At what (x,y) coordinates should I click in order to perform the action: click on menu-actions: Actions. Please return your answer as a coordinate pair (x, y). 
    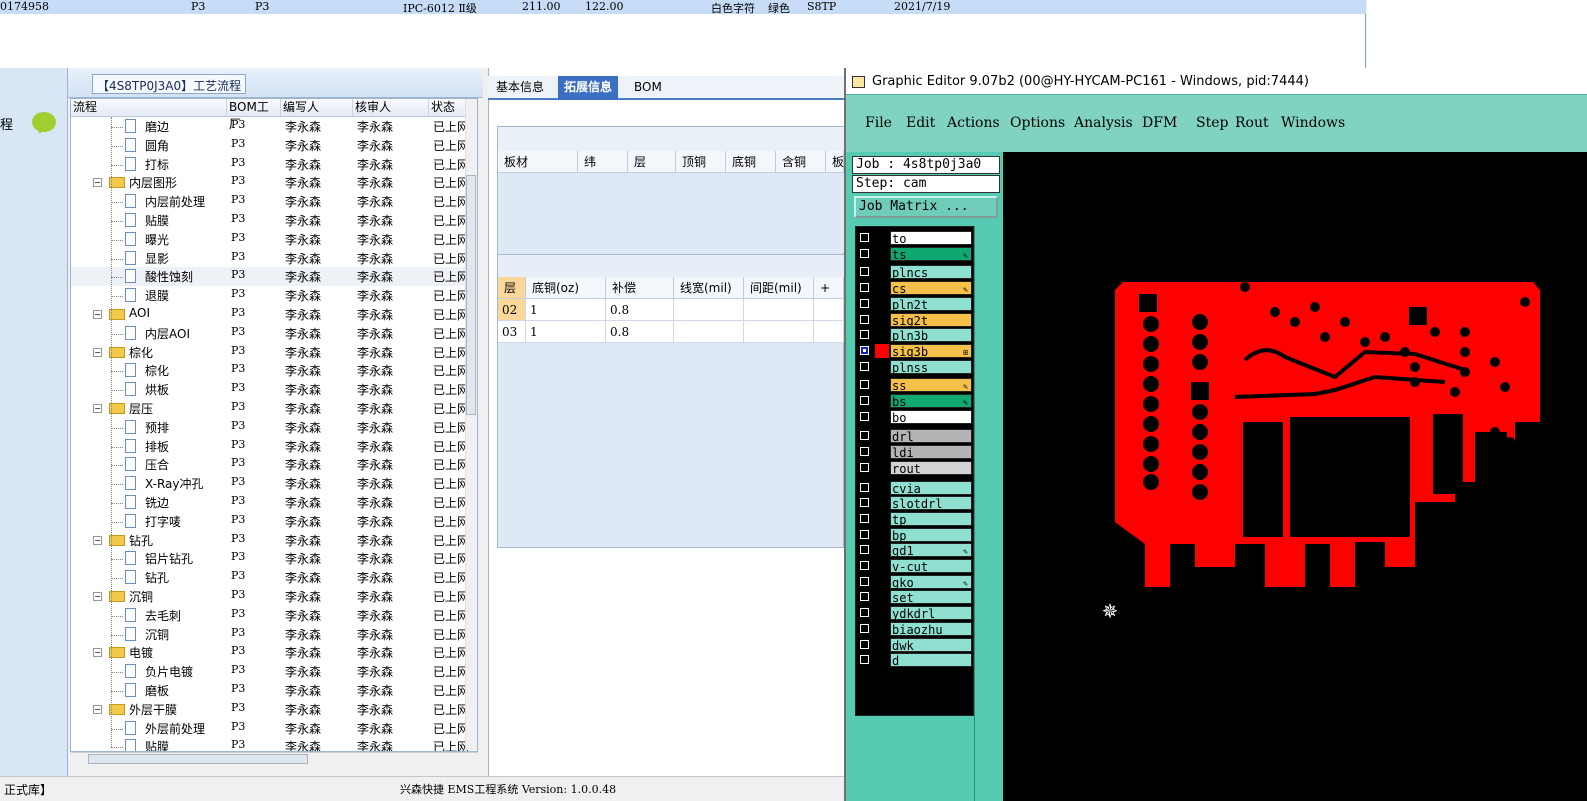
    Looking at the image, I should click on (973, 123).